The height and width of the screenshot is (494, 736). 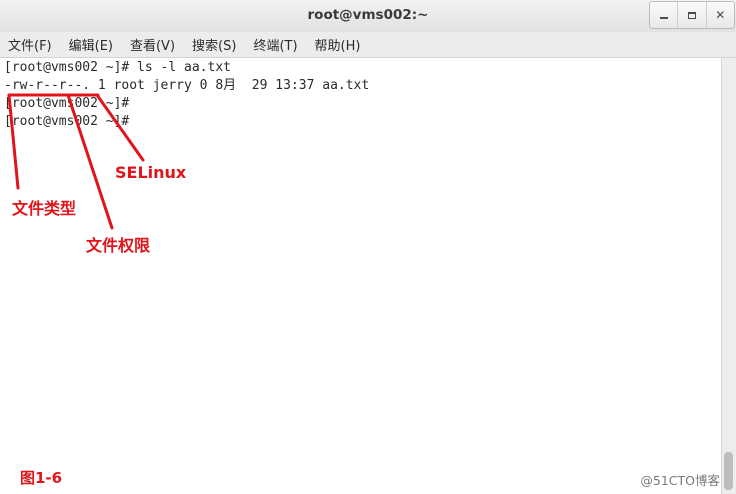 I want to click on minimize-button, so click(x=664, y=15).